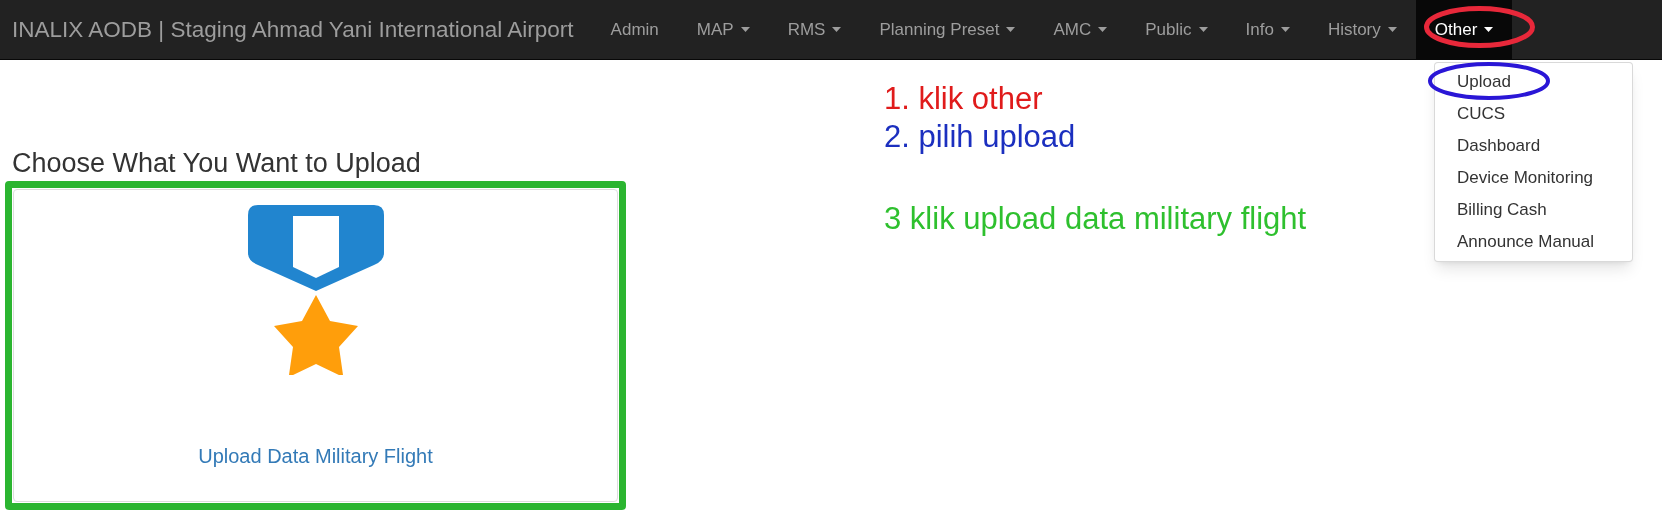 The image size is (1662, 511). Describe the element at coordinates (947, 29) in the screenshot. I see `nav-link: Planning Preset` at that location.